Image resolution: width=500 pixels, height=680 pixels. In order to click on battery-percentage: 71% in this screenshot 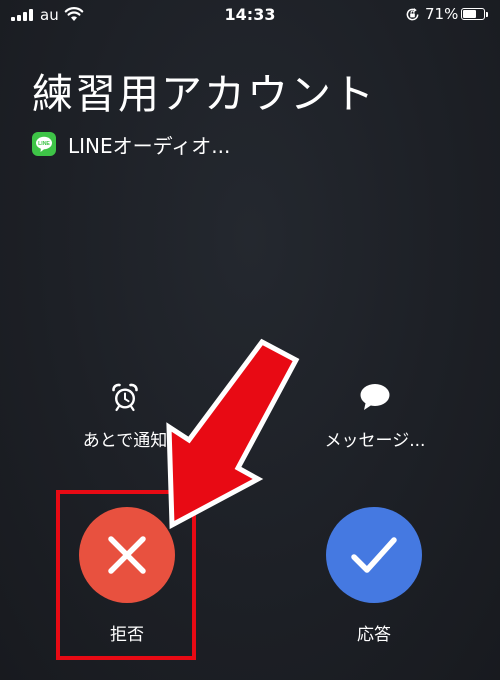, I will do `click(442, 14)`.